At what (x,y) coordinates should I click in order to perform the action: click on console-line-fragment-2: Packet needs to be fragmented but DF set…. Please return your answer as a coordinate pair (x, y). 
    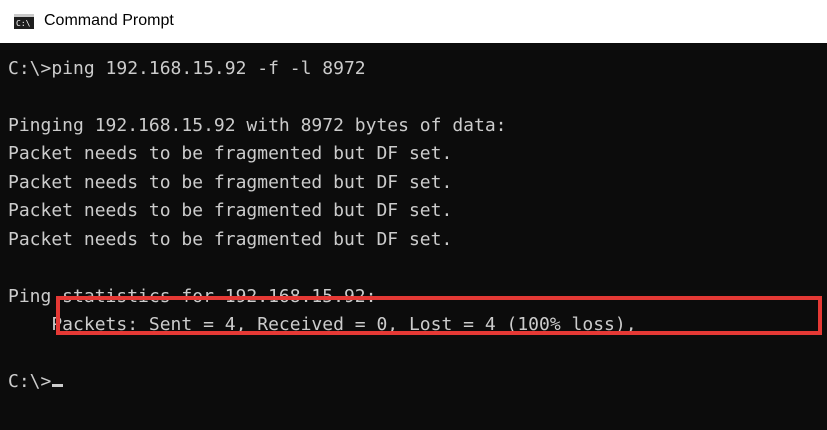
    Looking at the image, I should click on (230, 182).